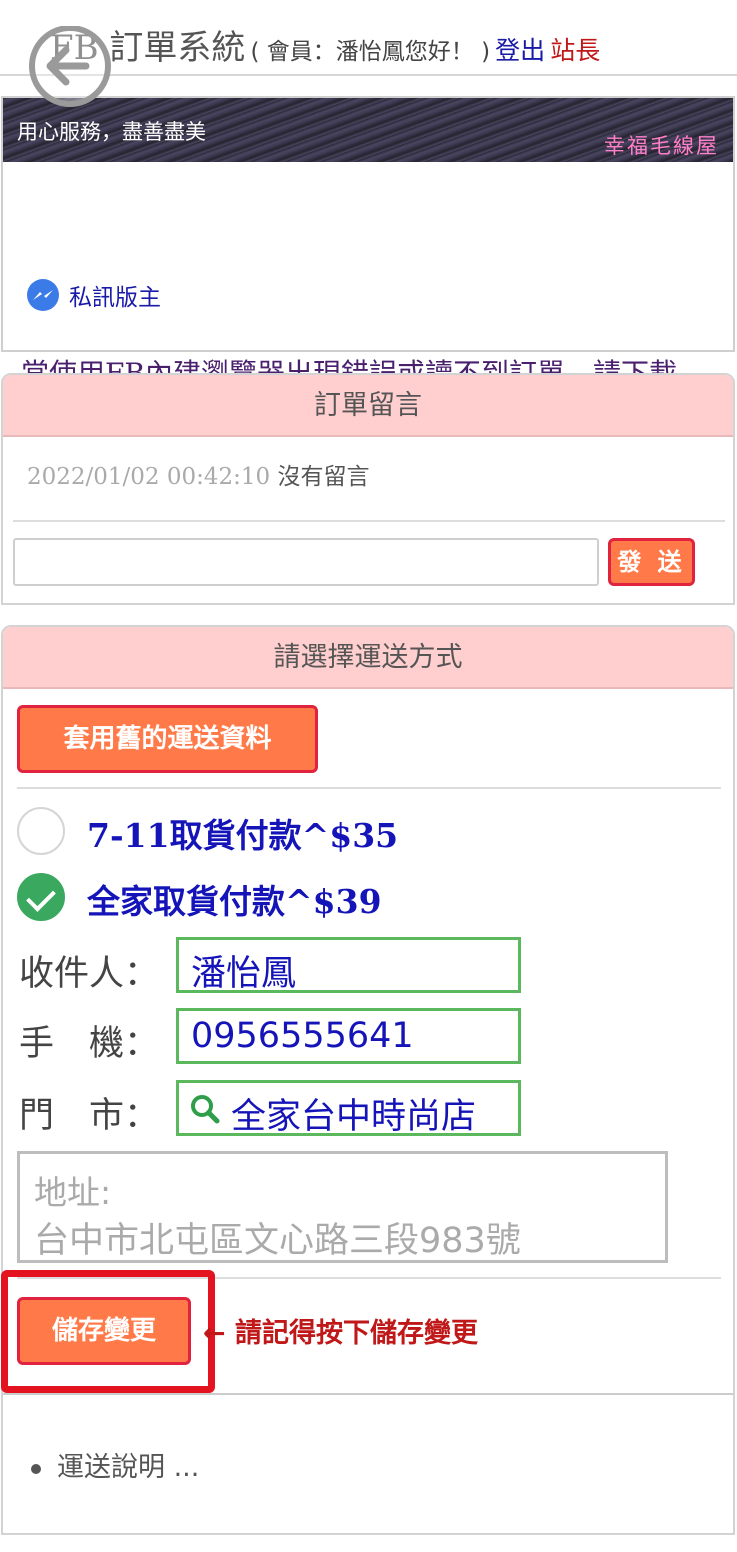  I want to click on address-label: 地址:, so click(73, 1192).